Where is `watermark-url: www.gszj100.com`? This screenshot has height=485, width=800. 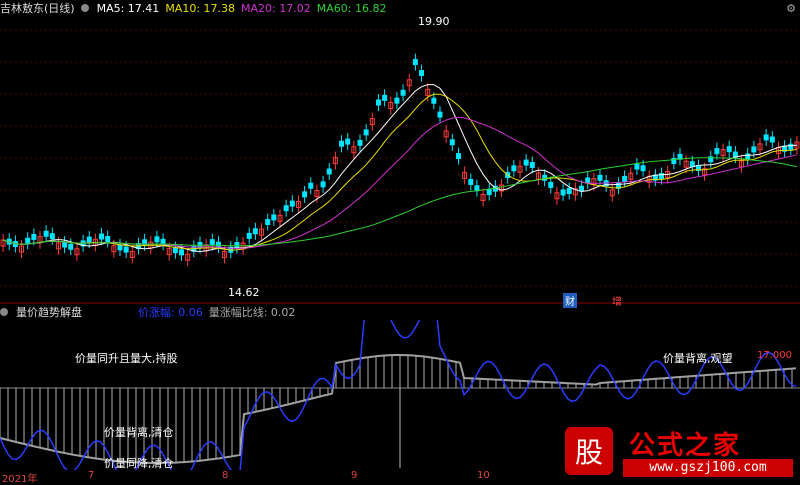
watermark-url: www.gszj100.com is located at coordinates (708, 468).